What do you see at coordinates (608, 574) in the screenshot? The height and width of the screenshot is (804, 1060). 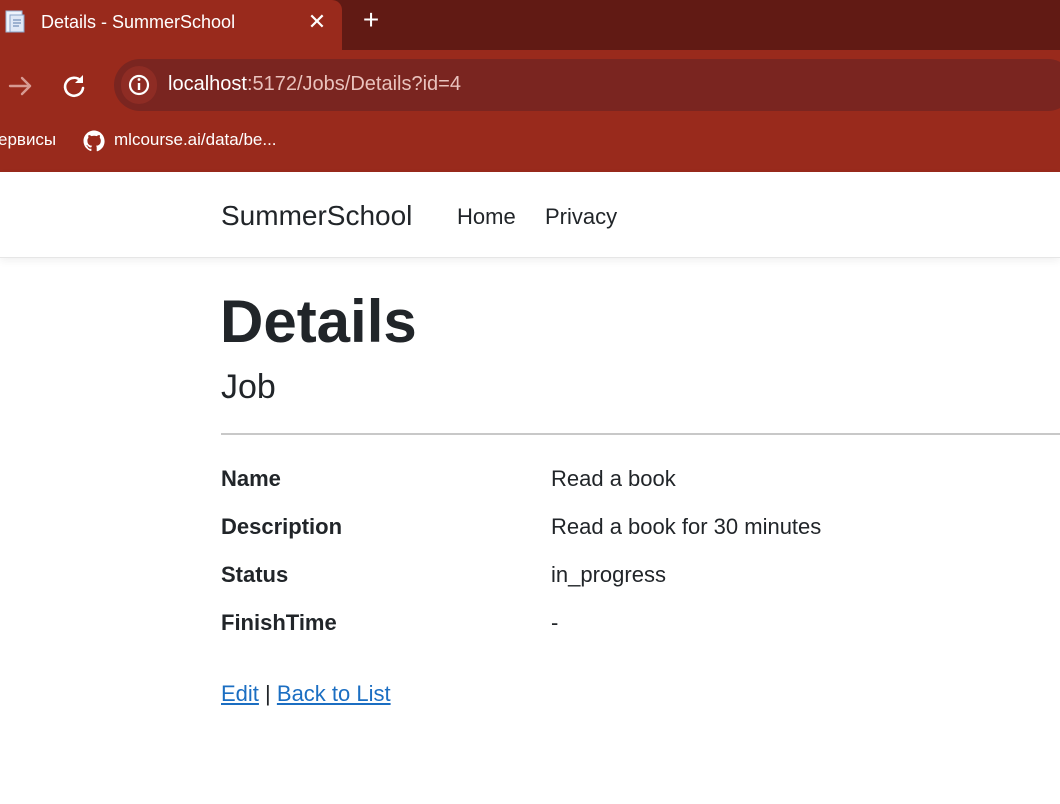 I see `field-value: in_progress` at bounding box center [608, 574].